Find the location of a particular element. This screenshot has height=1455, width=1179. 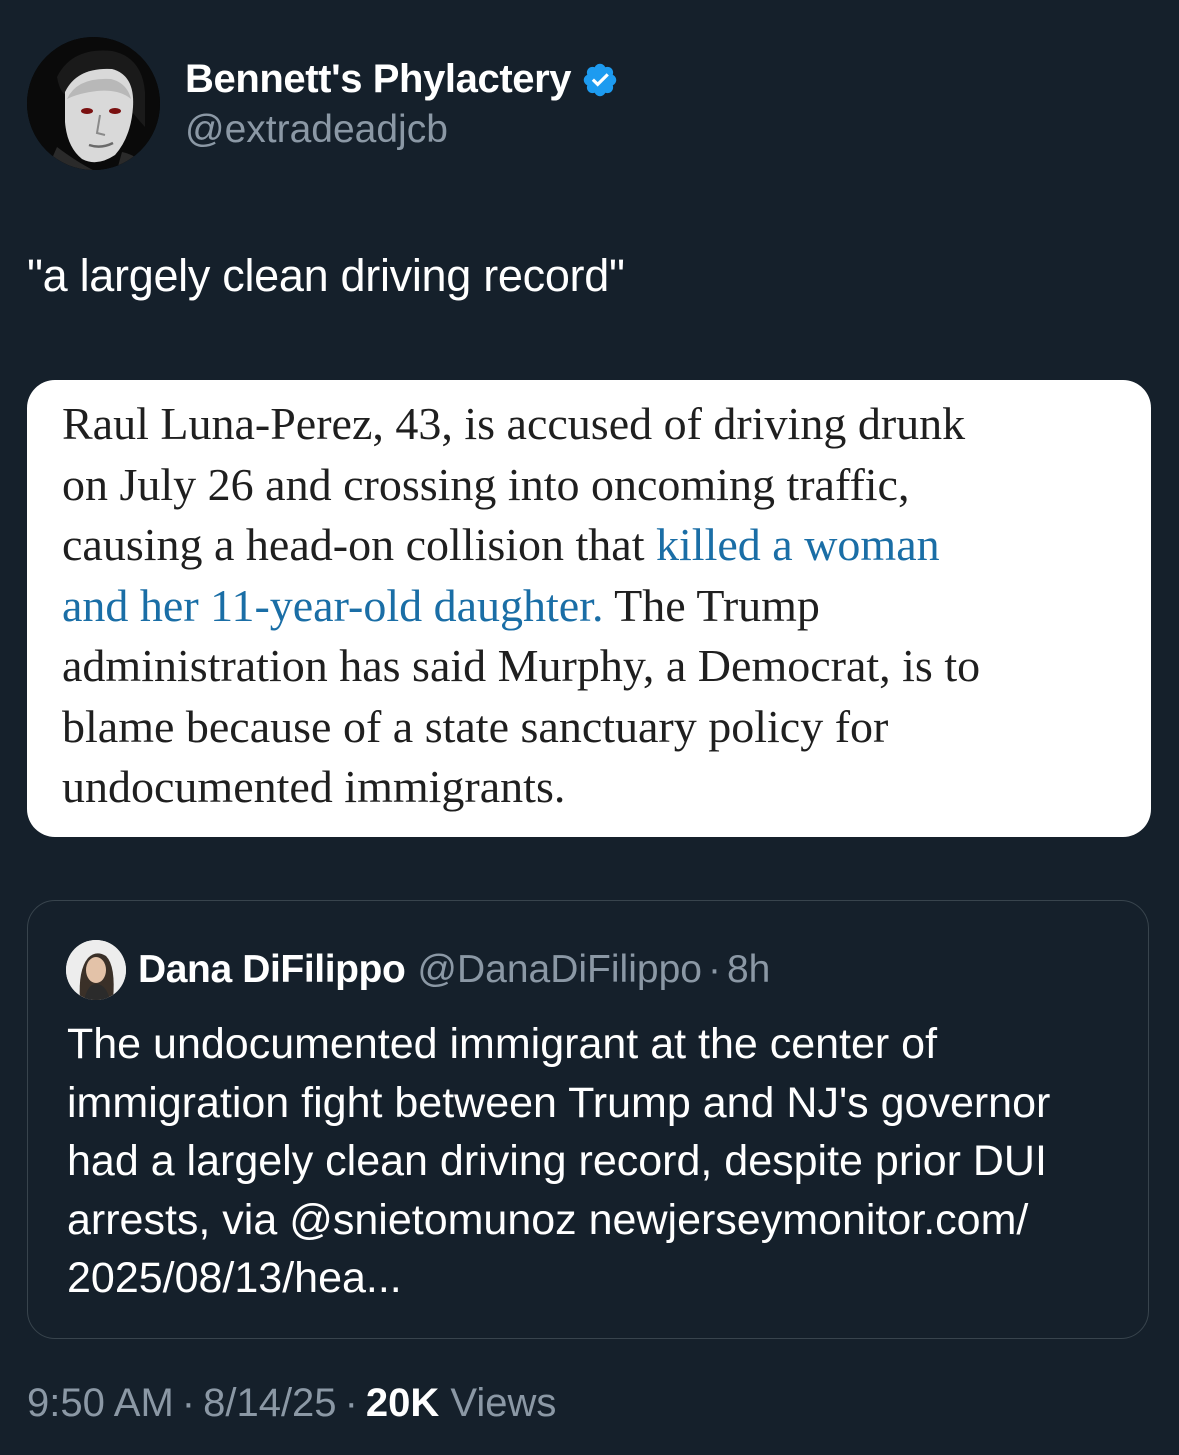

views-count: 20K is located at coordinates (402, 1403).